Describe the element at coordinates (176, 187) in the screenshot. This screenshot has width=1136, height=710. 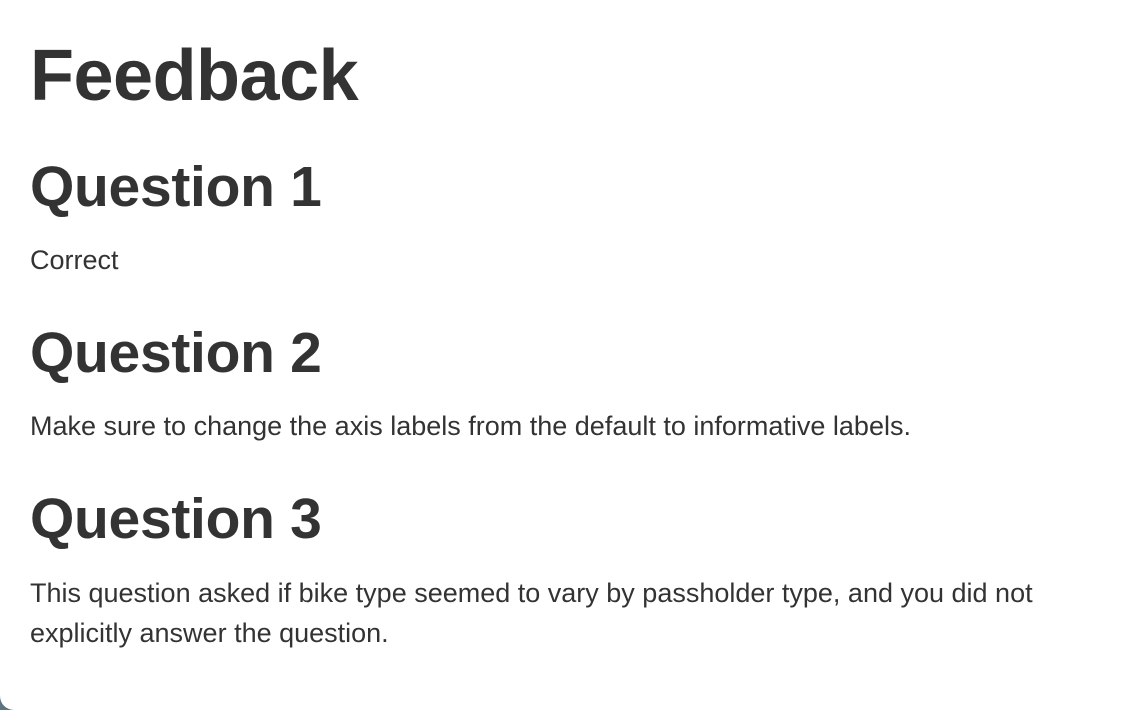
I see `question-1-heading: Question 1` at that location.